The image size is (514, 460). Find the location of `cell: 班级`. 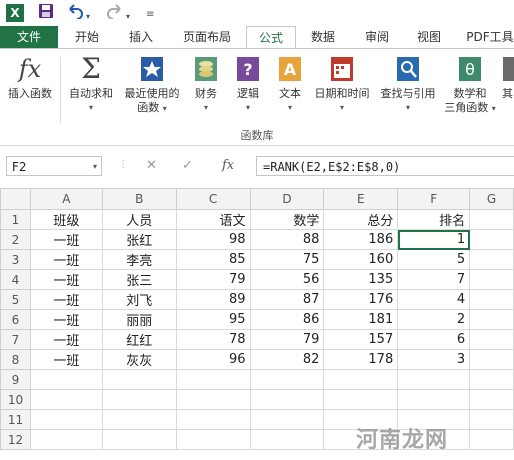

cell: 班级 is located at coordinates (66, 219).